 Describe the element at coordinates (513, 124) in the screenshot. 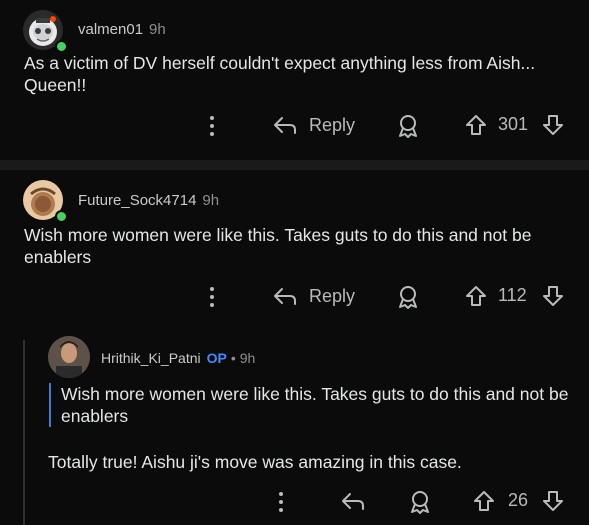

I see `vote-count: 301` at that location.